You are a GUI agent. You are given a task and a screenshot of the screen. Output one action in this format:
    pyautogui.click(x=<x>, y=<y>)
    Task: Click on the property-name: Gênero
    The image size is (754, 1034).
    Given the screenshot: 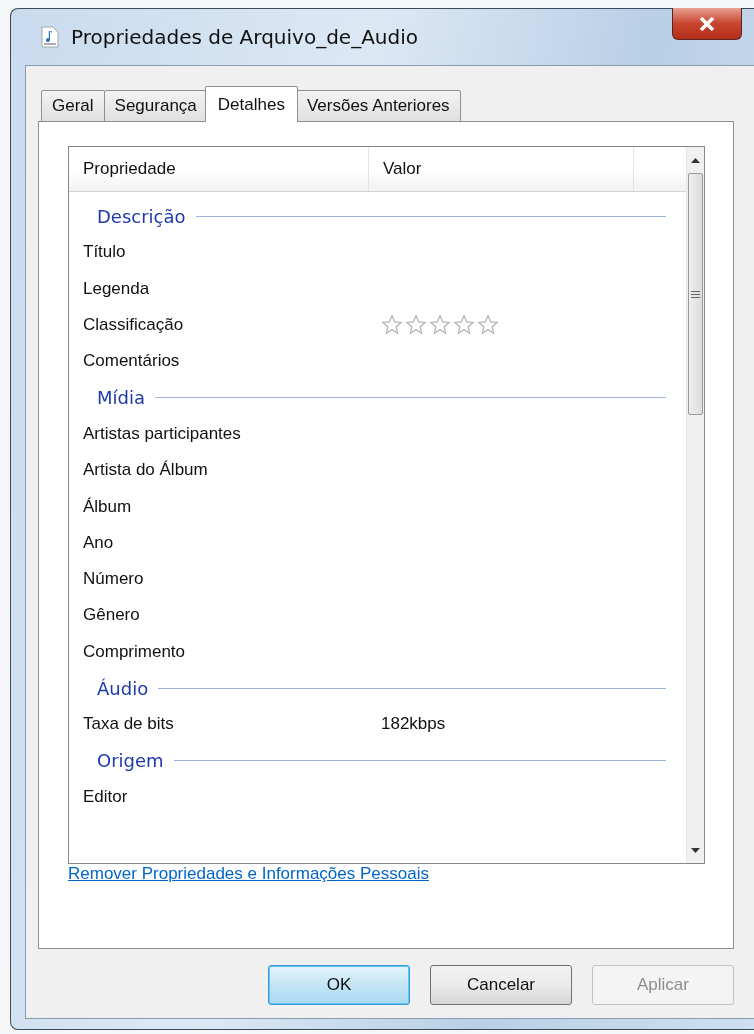 What is the action you would take?
    pyautogui.click(x=112, y=615)
    